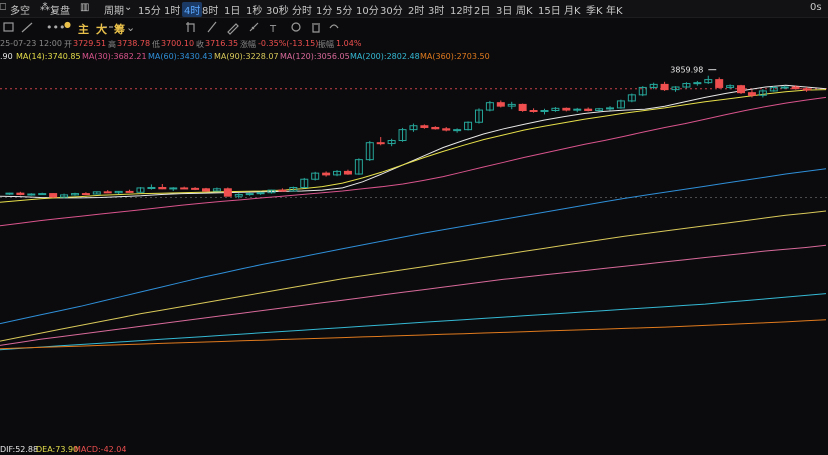 This screenshot has height=455, width=828. I want to click on ma-prefix: .90, so click(6, 56).